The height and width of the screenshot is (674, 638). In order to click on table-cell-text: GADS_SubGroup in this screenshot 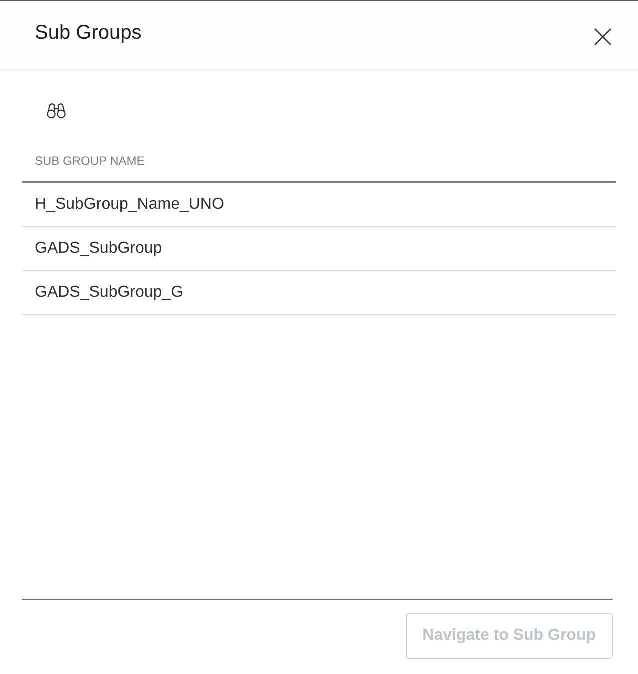, I will do `click(98, 248)`.